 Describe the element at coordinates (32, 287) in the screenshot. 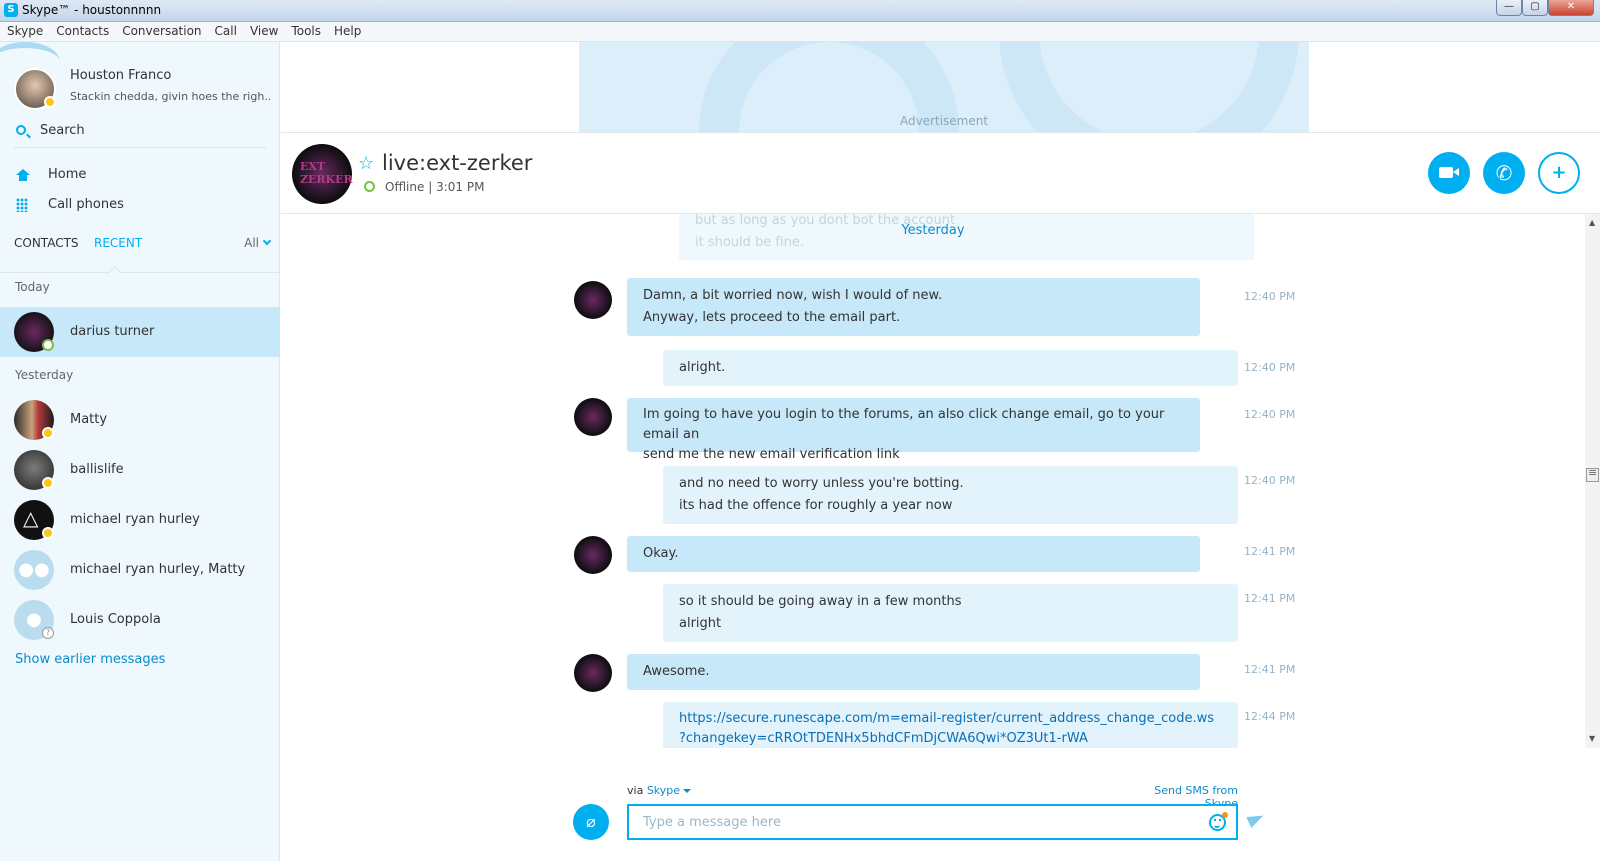

I see `section-today: Today` at that location.